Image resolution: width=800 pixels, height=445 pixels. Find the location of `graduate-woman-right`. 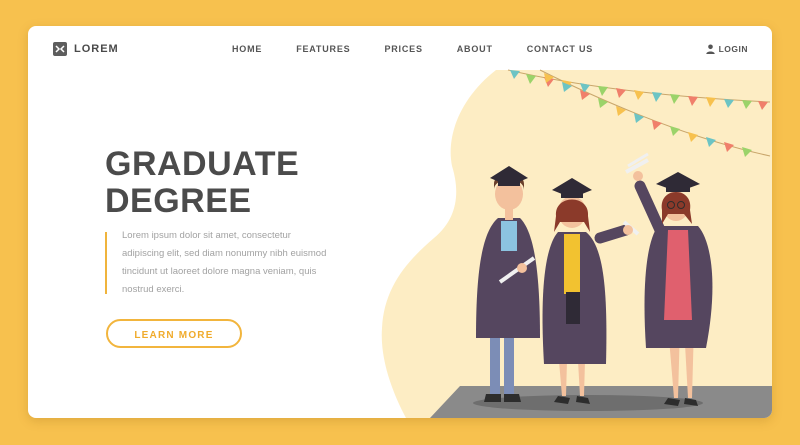

graduate-woman-right is located at coordinates (669, 279).